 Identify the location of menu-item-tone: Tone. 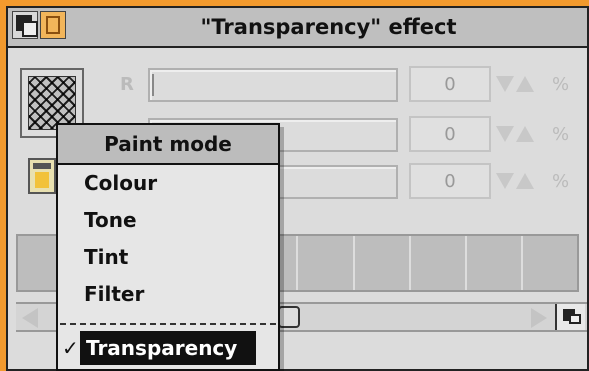
(168, 220).